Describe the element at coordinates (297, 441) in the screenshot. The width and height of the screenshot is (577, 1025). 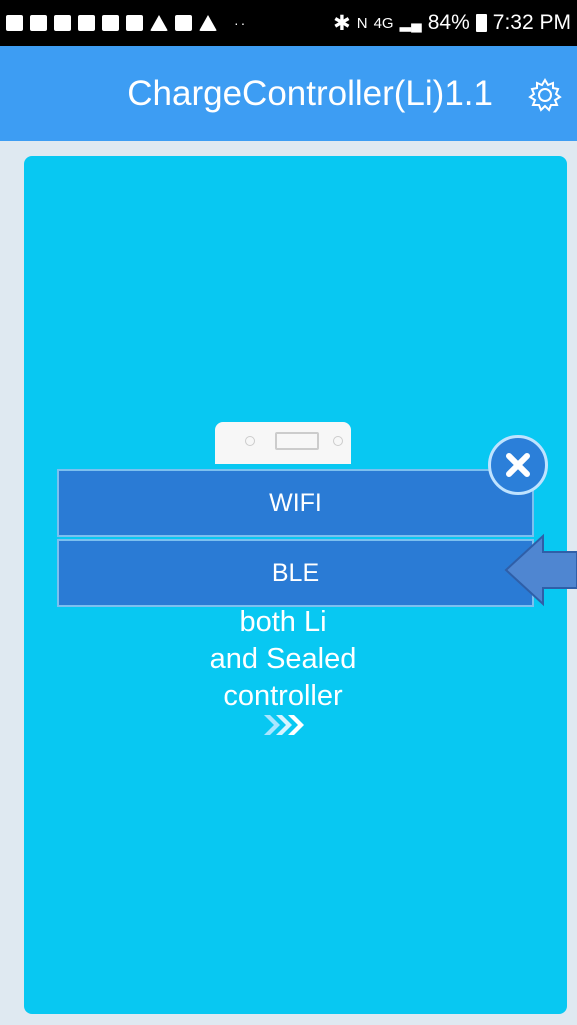
I see `device-slot` at that location.